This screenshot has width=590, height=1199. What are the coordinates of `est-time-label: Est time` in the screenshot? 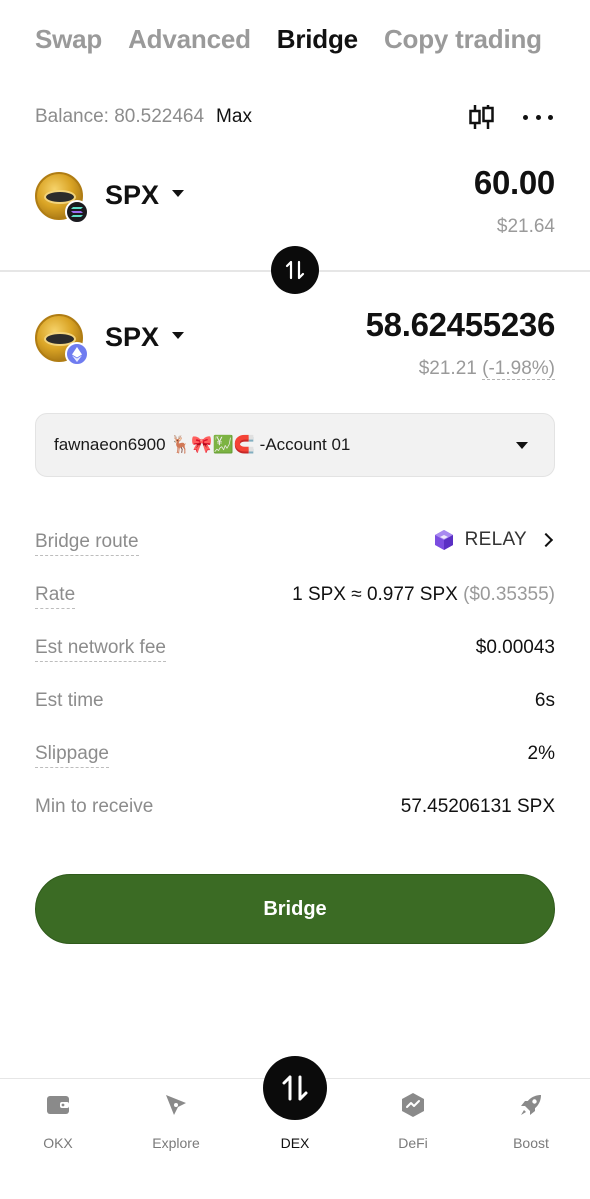 It's located at (69, 700).